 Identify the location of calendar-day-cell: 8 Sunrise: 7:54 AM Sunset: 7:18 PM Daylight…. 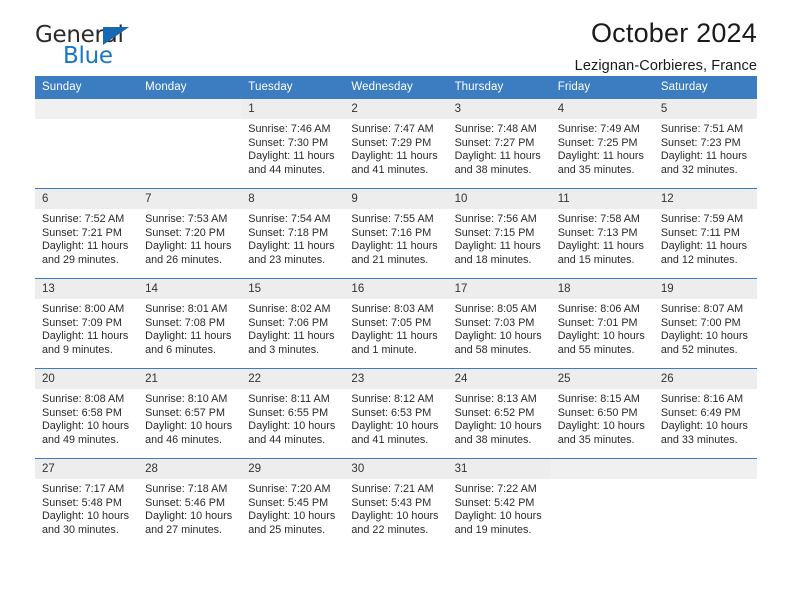
(293, 233).